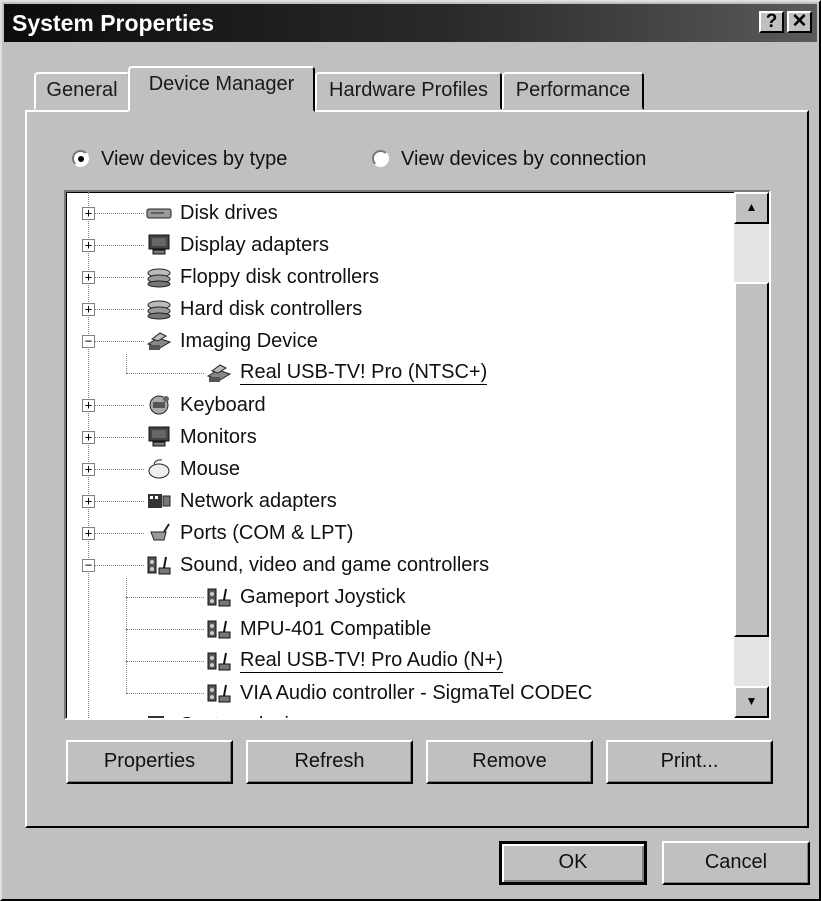  What do you see at coordinates (323, 596) in the screenshot?
I see `tree-device-label: Gameport Joystick` at bounding box center [323, 596].